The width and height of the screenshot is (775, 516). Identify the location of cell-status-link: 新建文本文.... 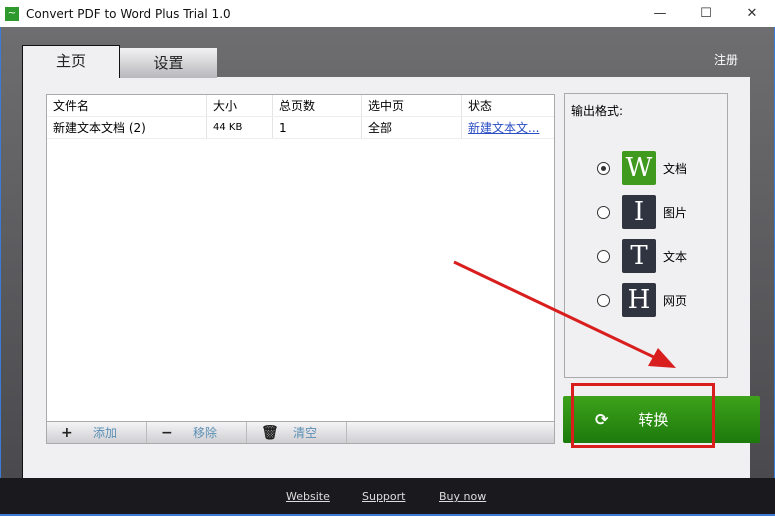
(508, 127).